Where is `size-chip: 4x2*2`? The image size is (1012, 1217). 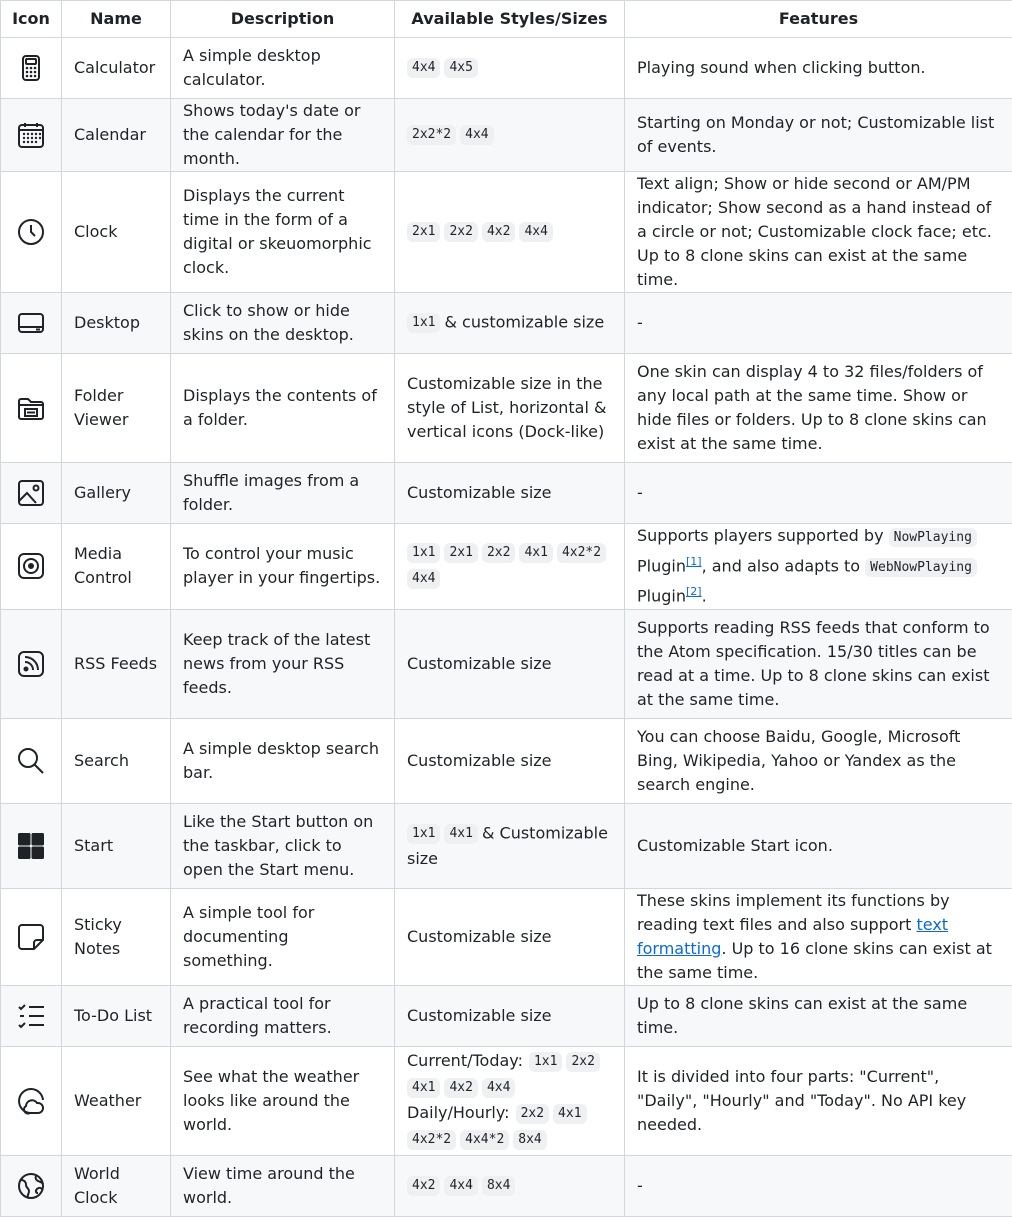 size-chip: 4x2*2 is located at coordinates (431, 1140).